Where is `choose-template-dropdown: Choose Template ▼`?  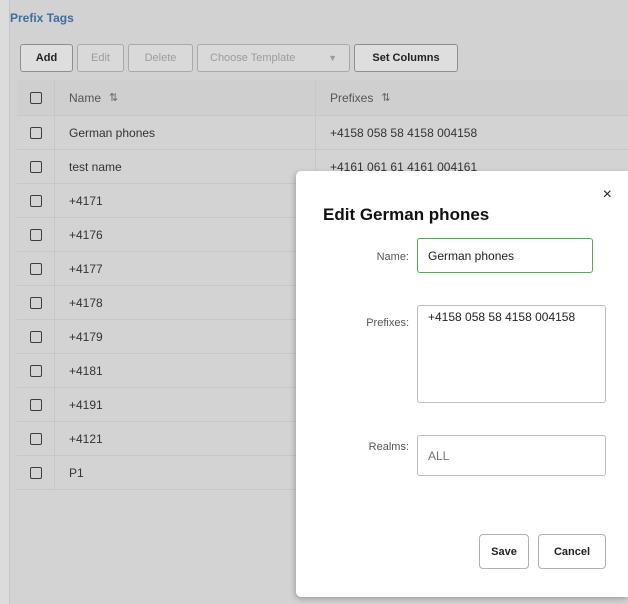 choose-template-dropdown: Choose Template ▼ is located at coordinates (273, 58).